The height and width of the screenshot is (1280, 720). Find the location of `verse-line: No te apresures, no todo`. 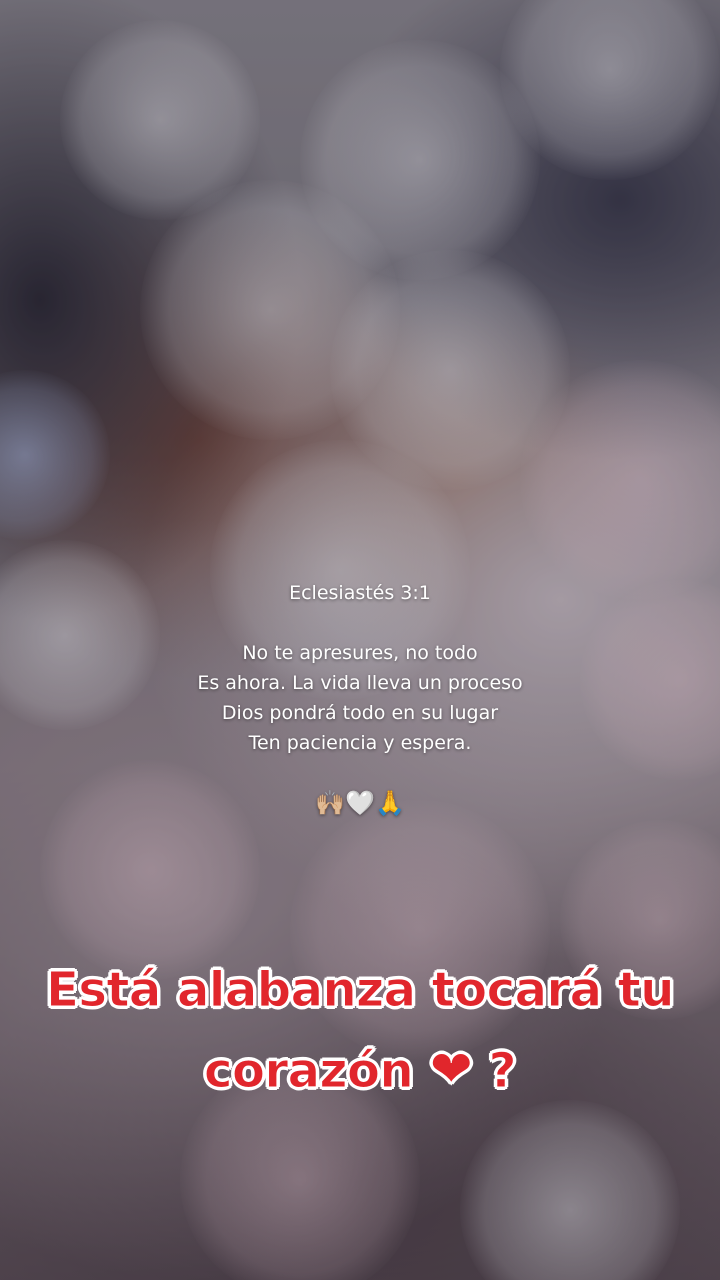

verse-line: No te apresures, no todo is located at coordinates (360, 653).